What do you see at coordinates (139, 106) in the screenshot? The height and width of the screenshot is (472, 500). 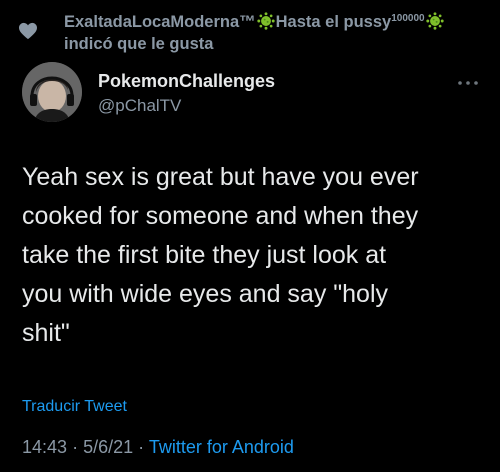 I see `user-handle: @pChalTV` at bounding box center [139, 106].